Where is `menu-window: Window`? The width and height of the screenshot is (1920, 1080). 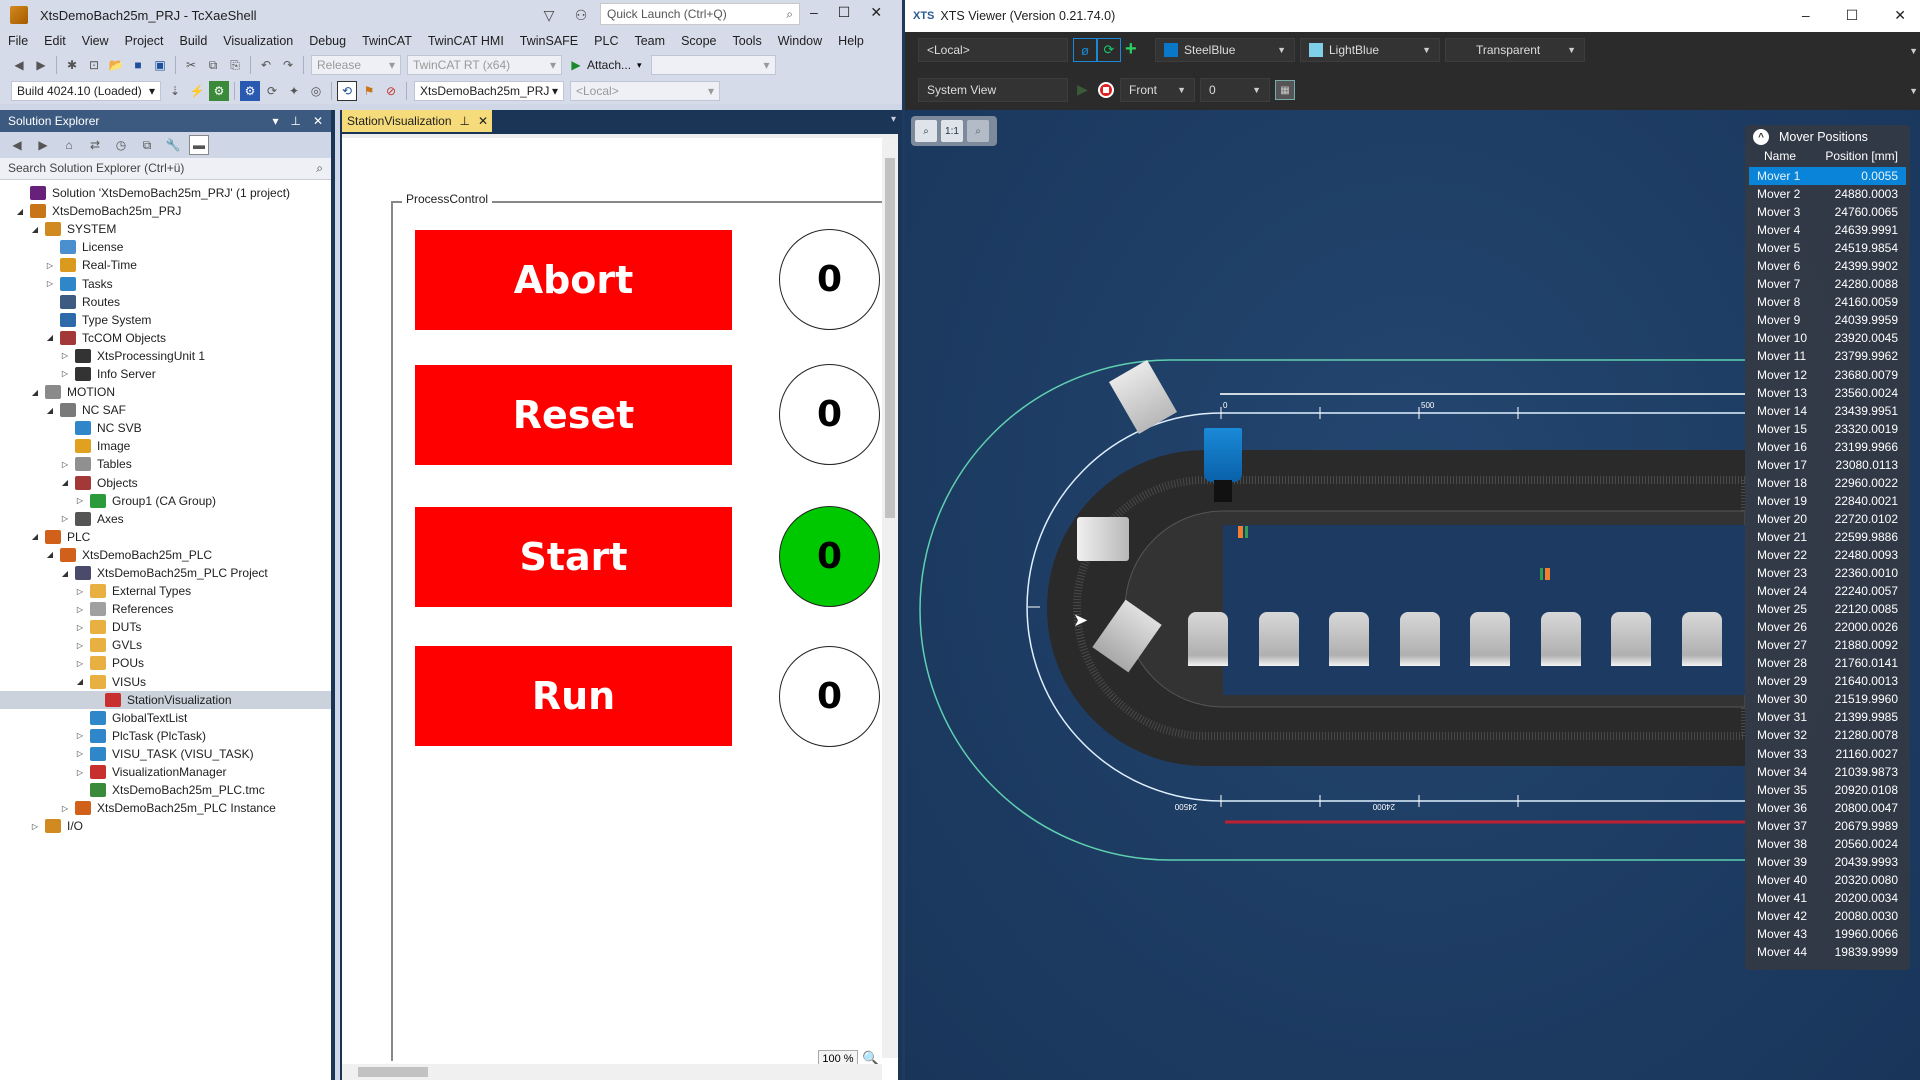
menu-window: Window is located at coordinates (800, 41).